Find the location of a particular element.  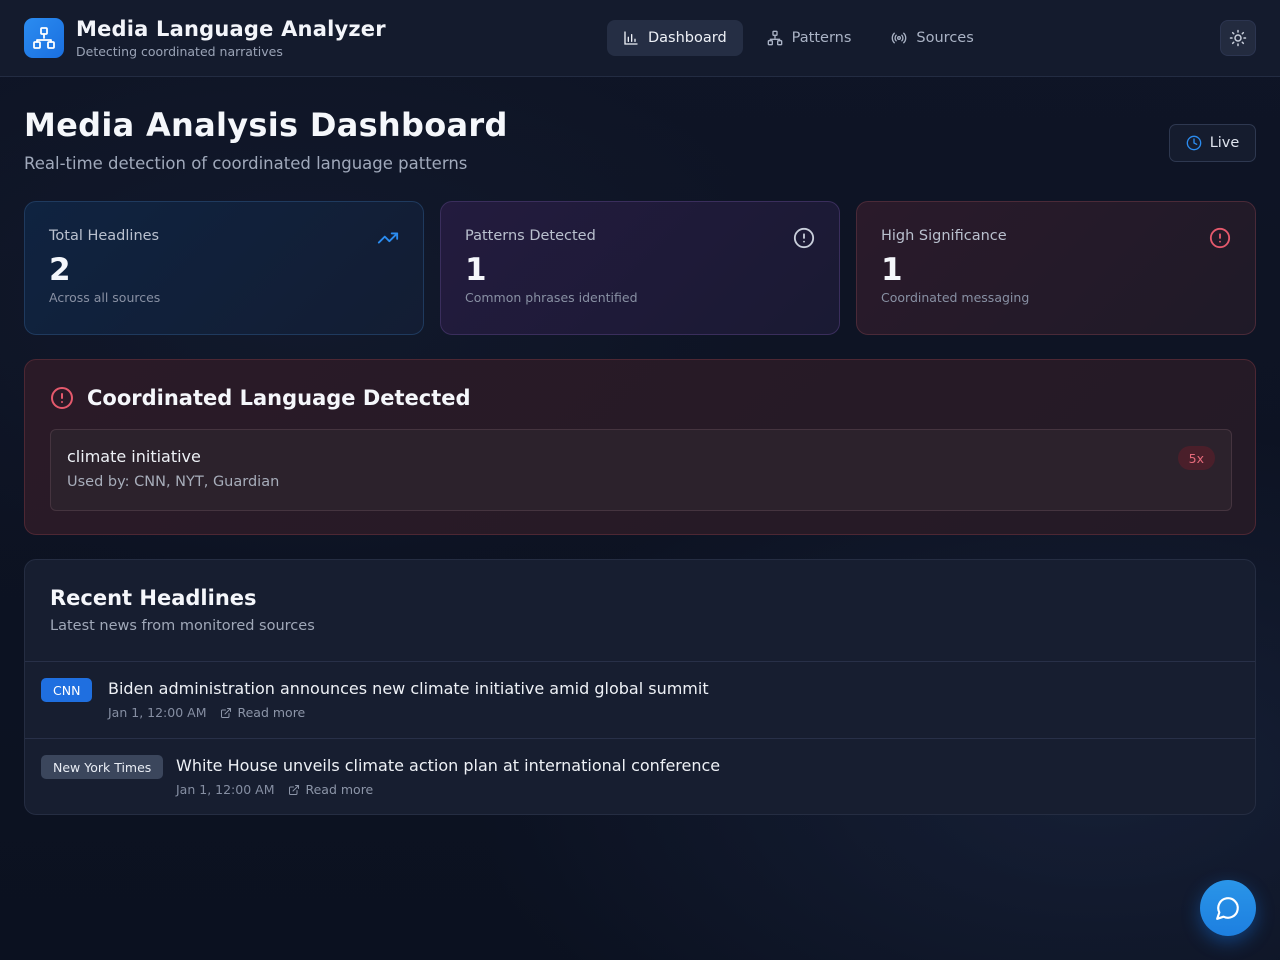

live-label: Live is located at coordinates (1224, 143).